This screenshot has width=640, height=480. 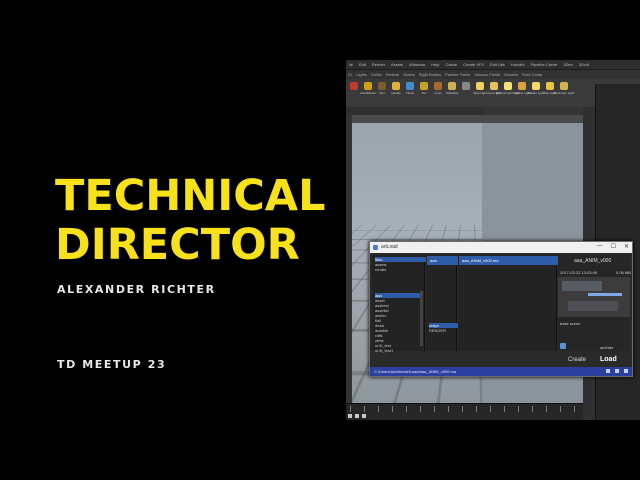 I want to click on menu-item: Edit, so click(x=362, y=64).